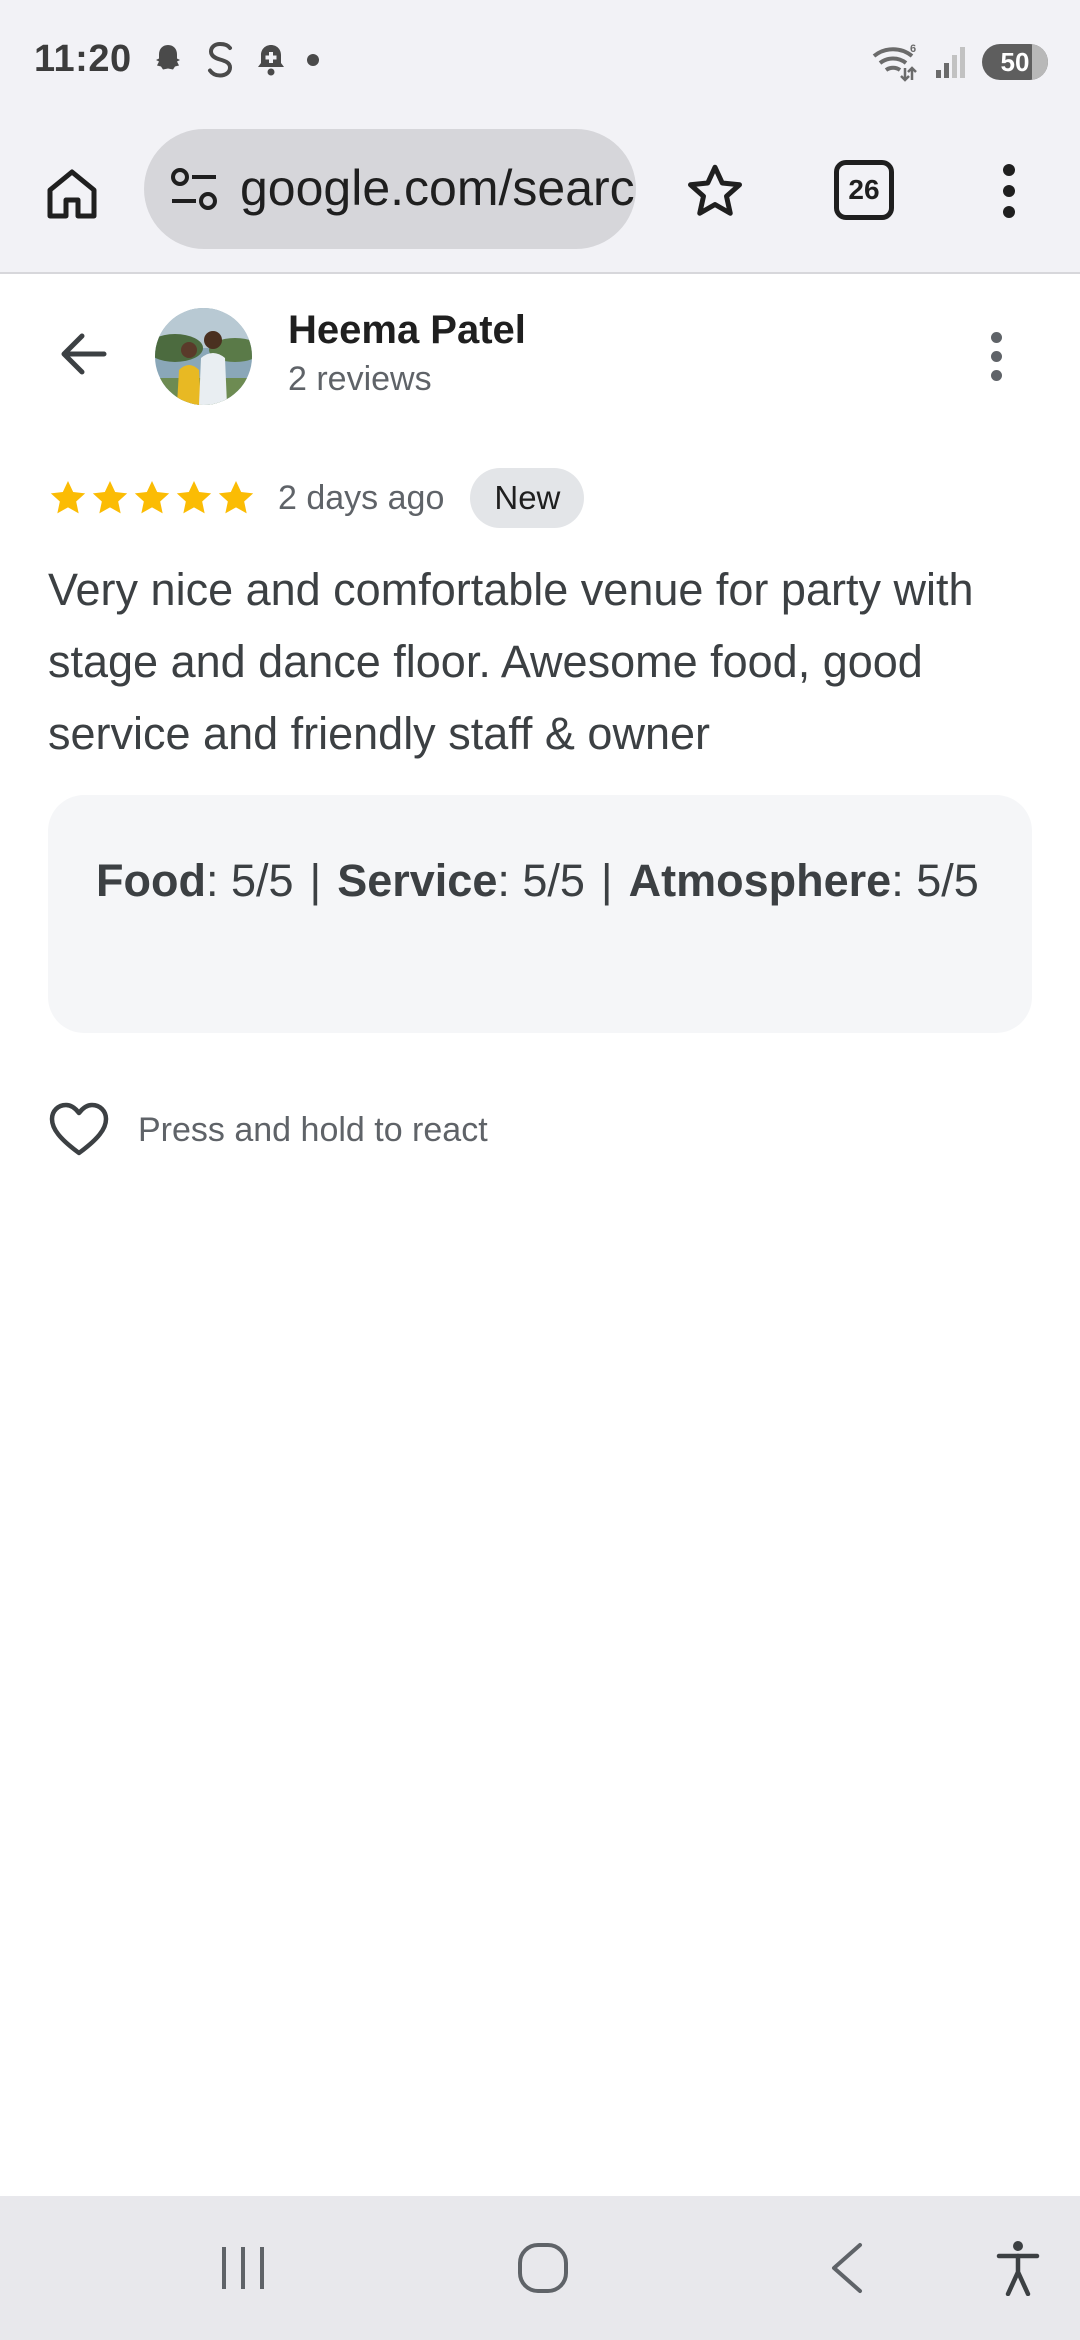 This screenshot has height=2340, width=1080. I want to click on url-bar: google.com/search, so click(390, 189).